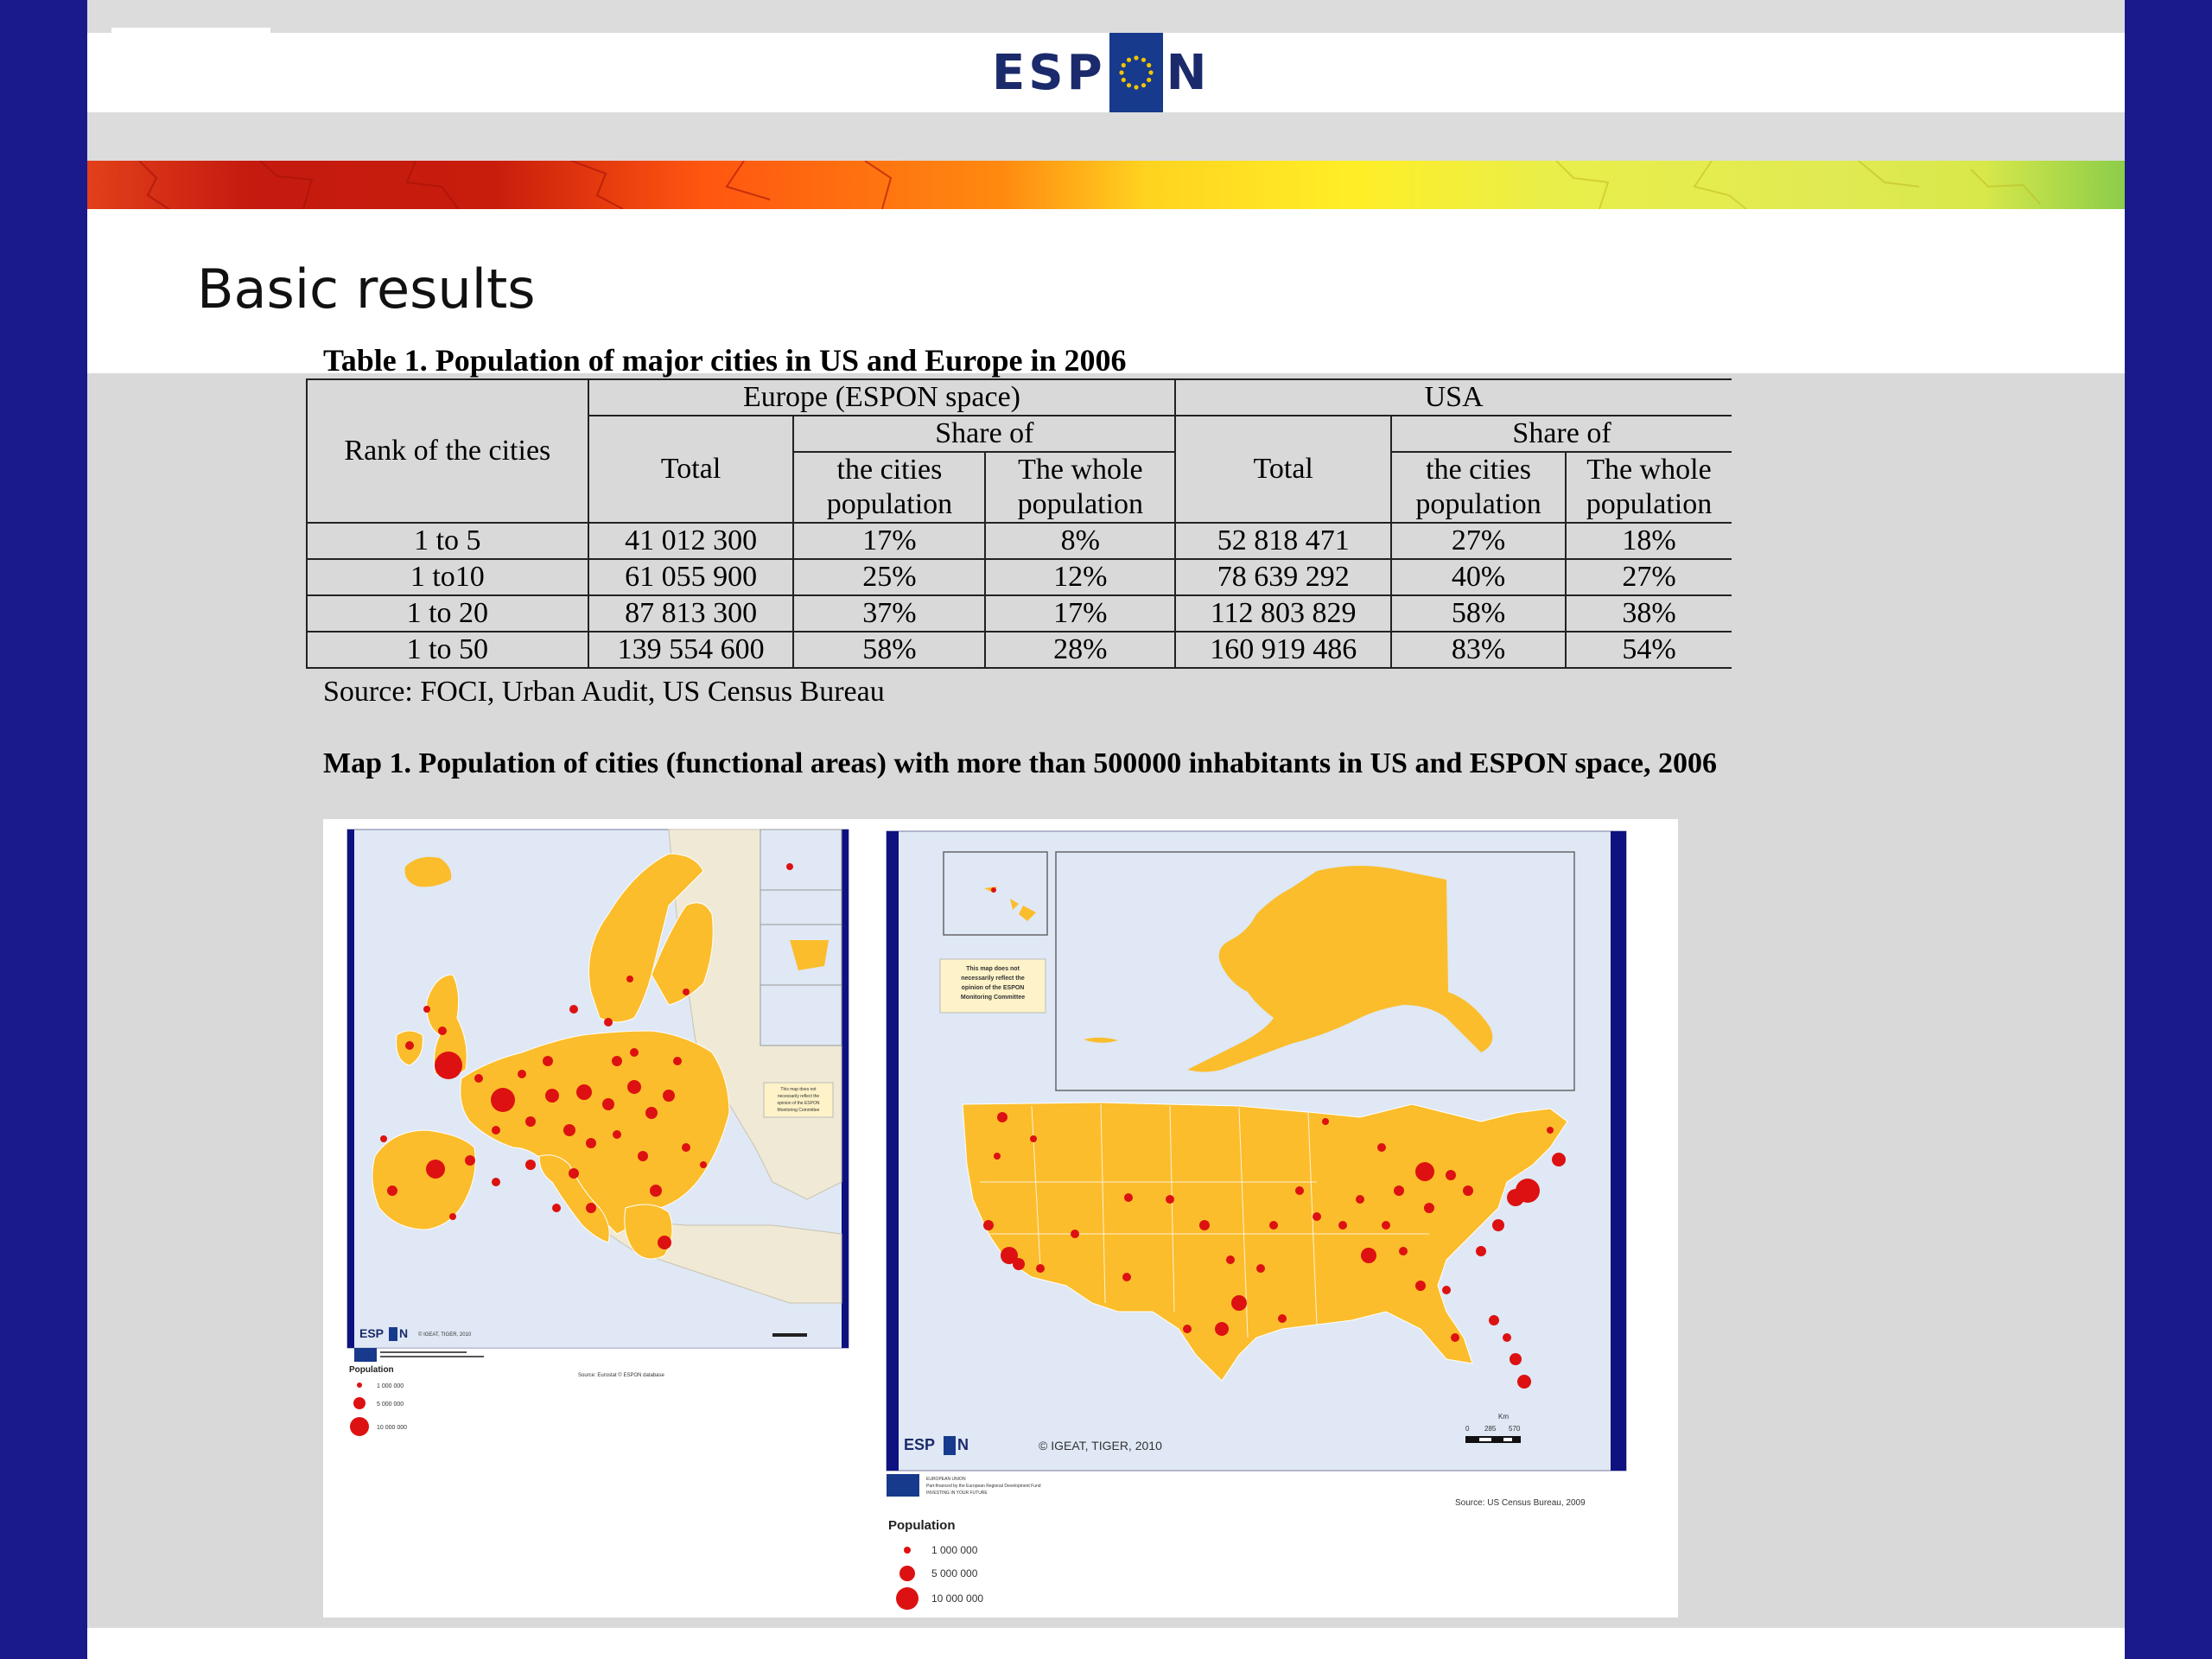 Image resolution: width=2212 pixels, height=1659 pixels. What do you see at coordinates (984, 434) in the screenshot?
I see `header-europe-share: Share of` at bounding box center [984, 434].